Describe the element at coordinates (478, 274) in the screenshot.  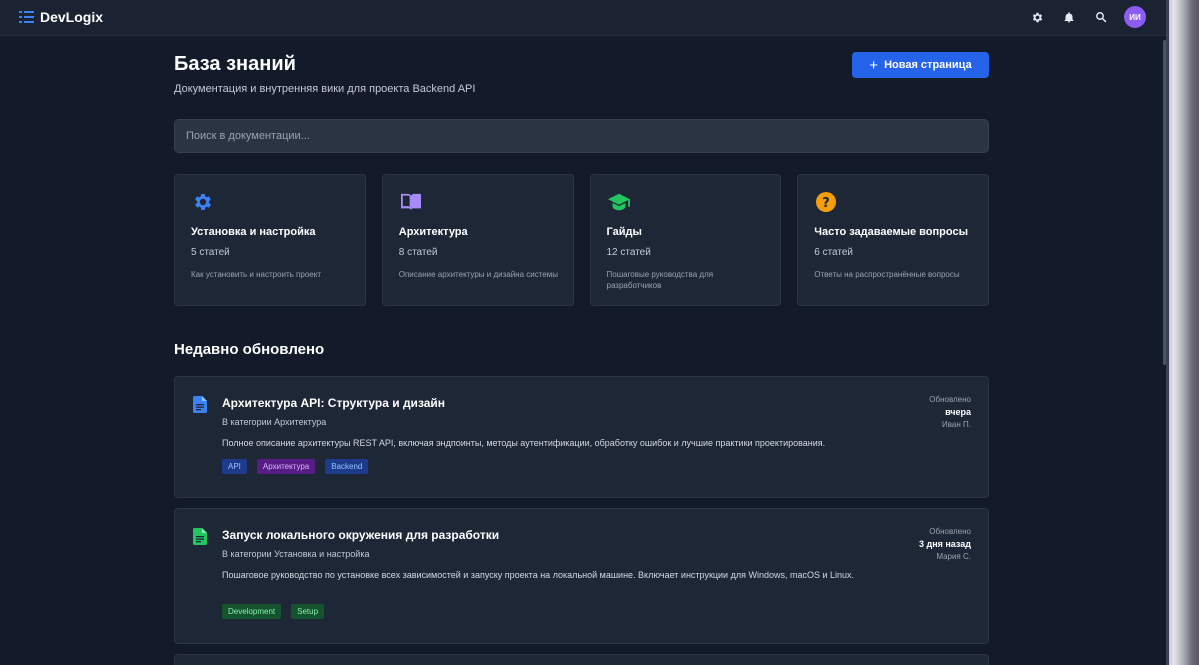
I see `category-description: Описание архитектуры и дизайна системы` at that location.